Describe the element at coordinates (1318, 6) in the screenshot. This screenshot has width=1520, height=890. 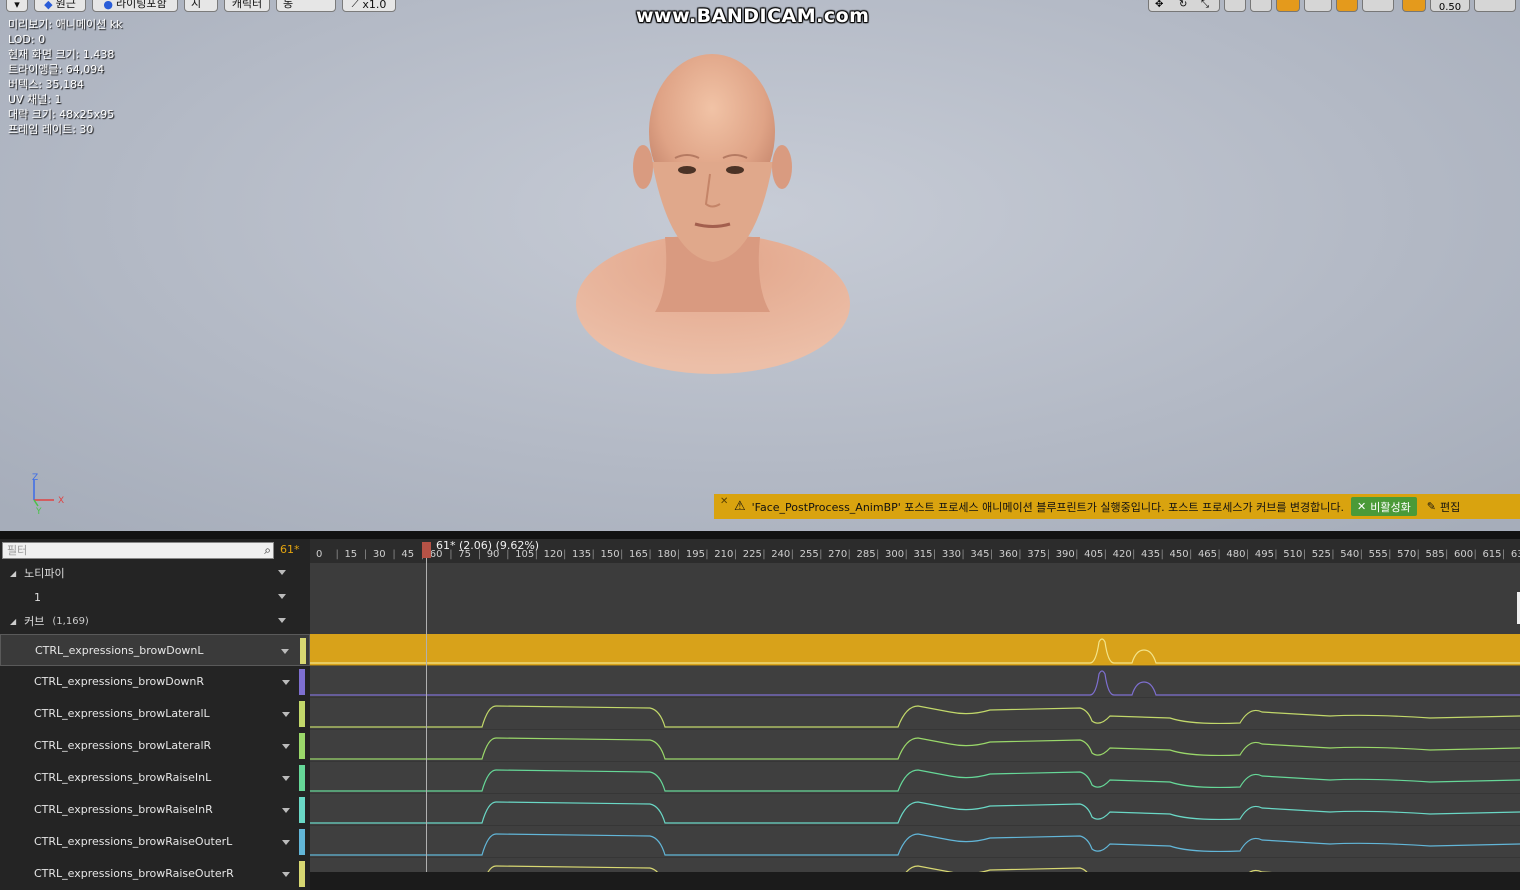
I see `grid-icon` at that location.